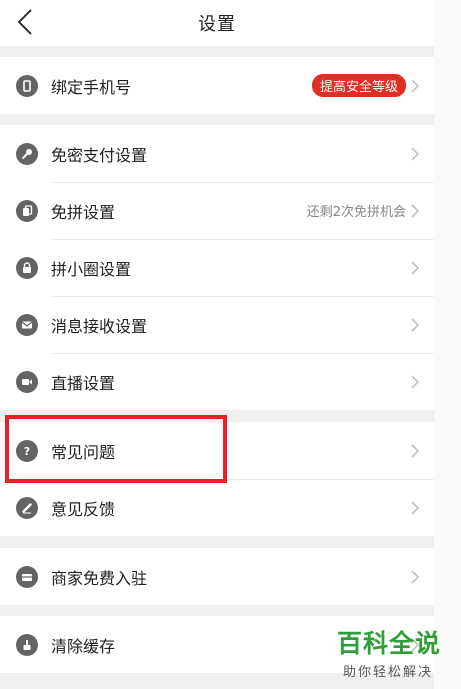  Describe the element at coordinates (91, 87) in the screenshot. I see `bind-phone-label: 绑定手机号` at that location.